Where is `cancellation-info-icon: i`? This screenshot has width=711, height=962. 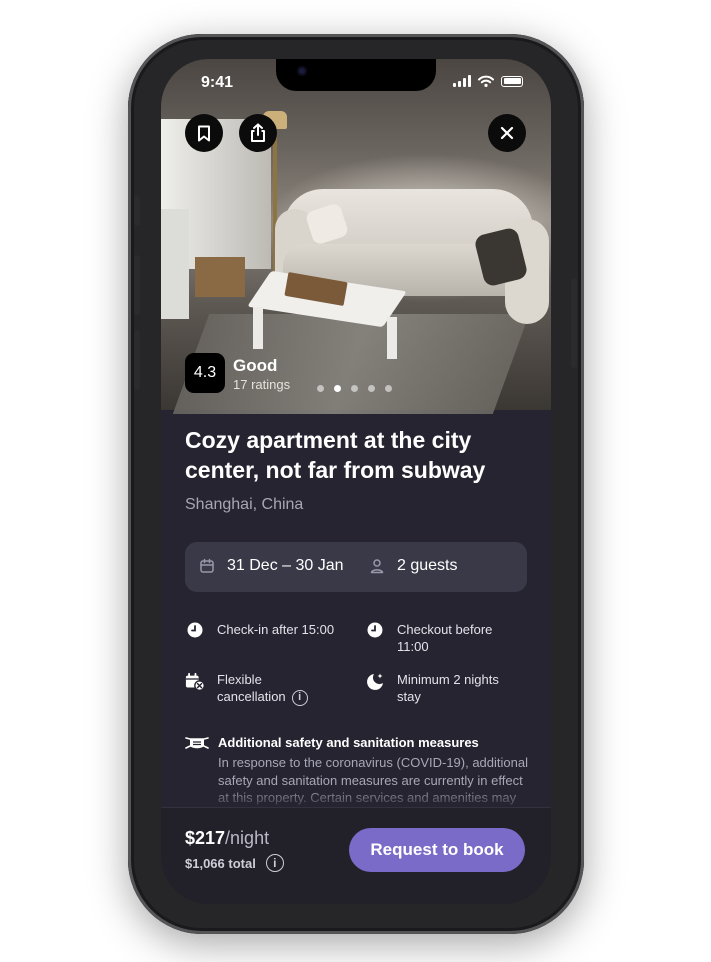 cancellation-info-icon: i is located at coordinates (299, 697).